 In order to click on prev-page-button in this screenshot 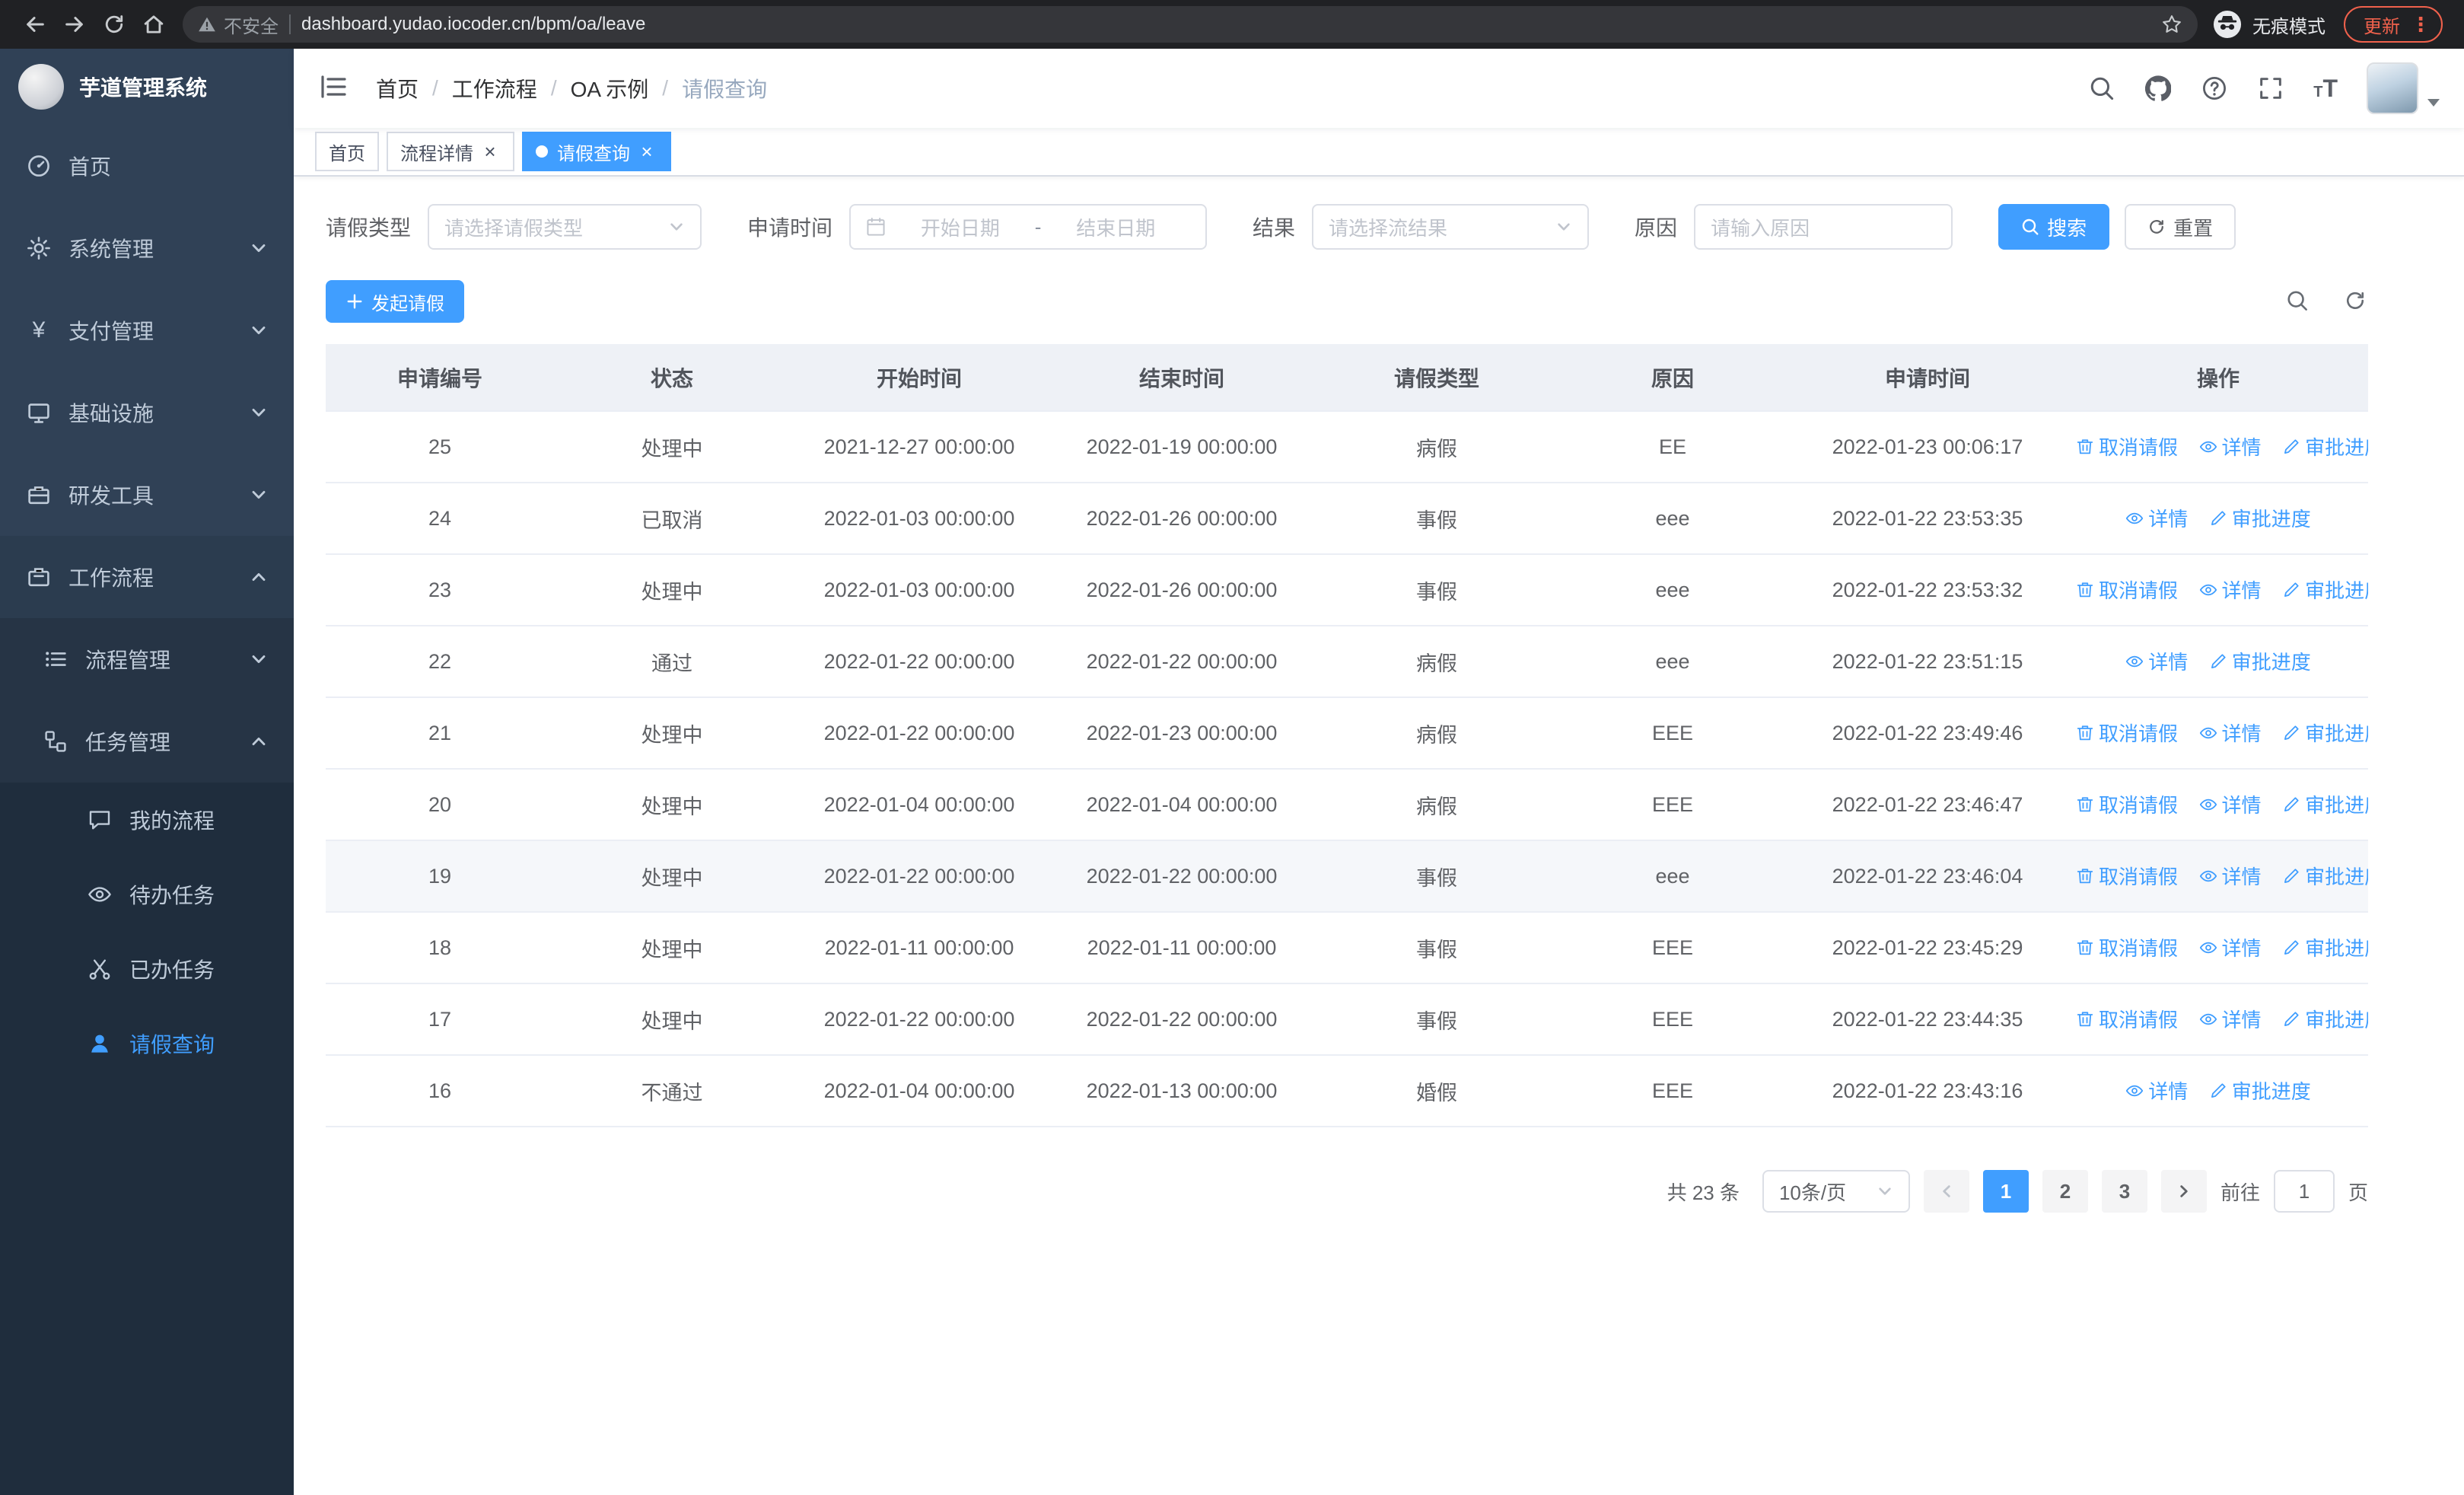, I will do `click(1946, 1191)`.